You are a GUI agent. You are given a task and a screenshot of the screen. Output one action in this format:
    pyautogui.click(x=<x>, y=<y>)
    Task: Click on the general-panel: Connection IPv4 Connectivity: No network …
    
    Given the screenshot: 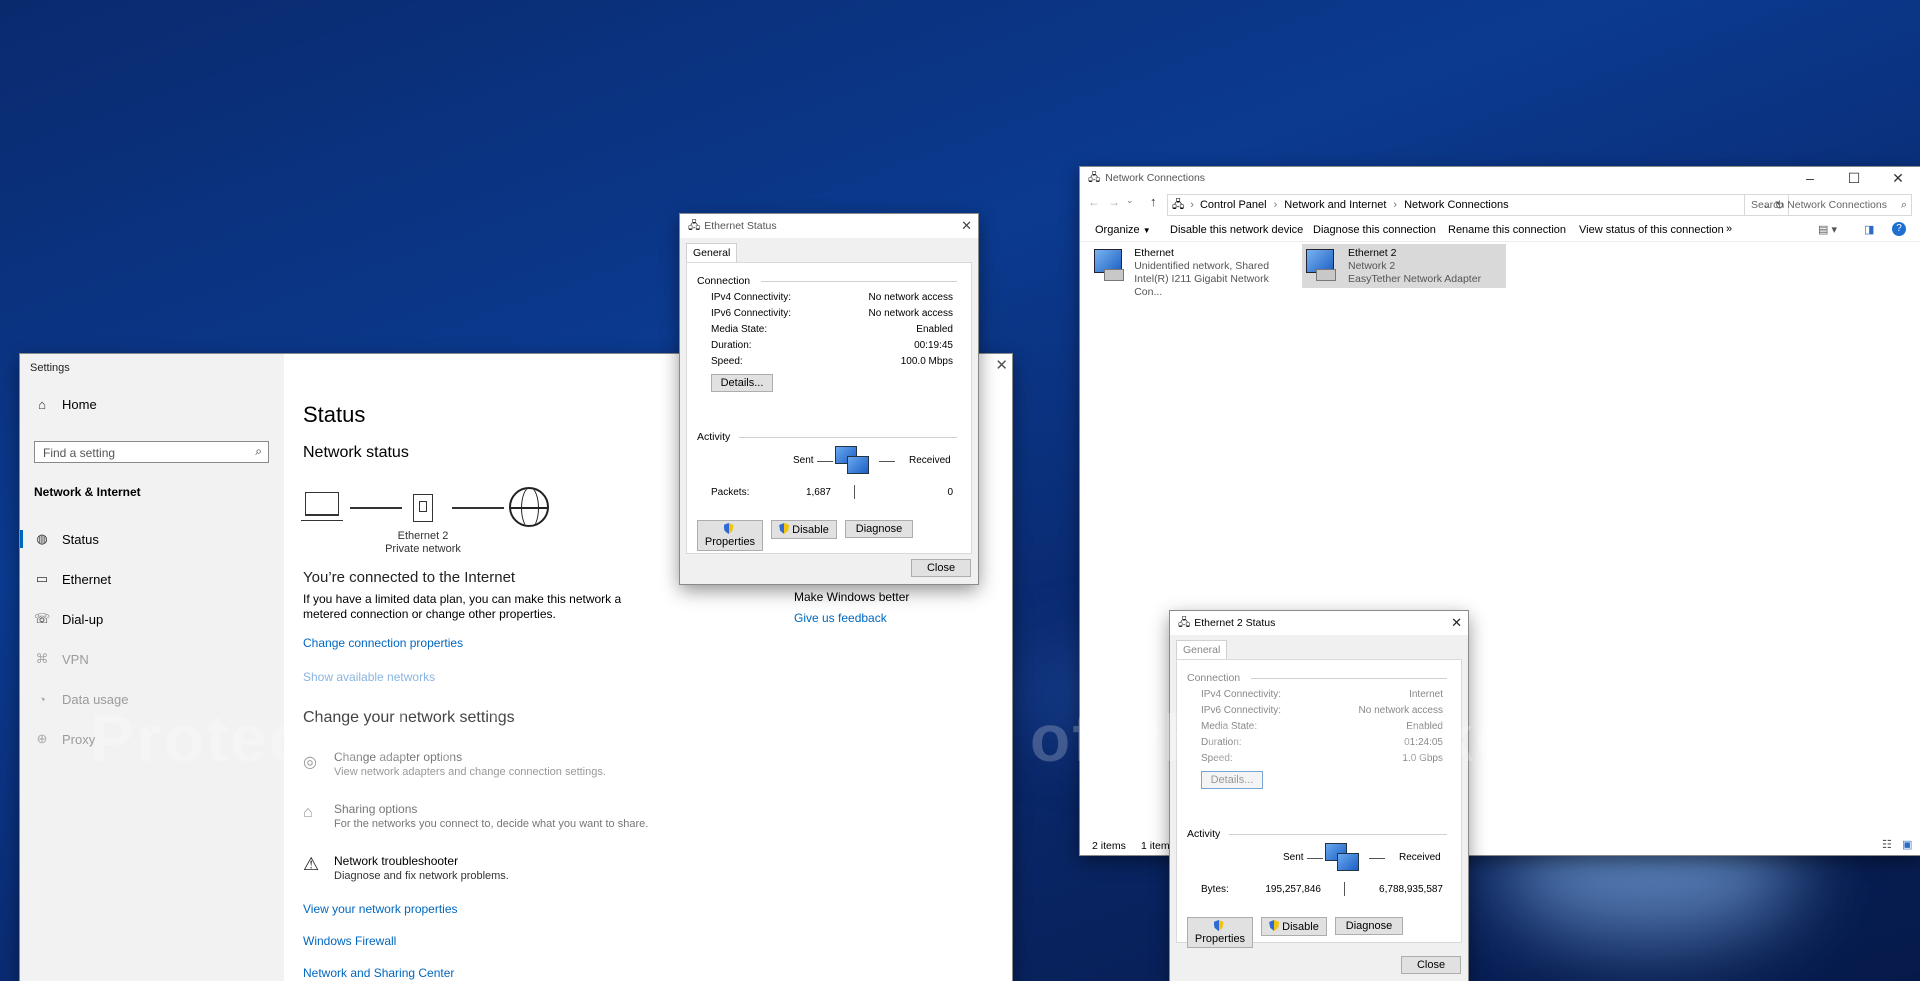 What is the action you would take?
    pyautogui.click(x=829, y=408)
    